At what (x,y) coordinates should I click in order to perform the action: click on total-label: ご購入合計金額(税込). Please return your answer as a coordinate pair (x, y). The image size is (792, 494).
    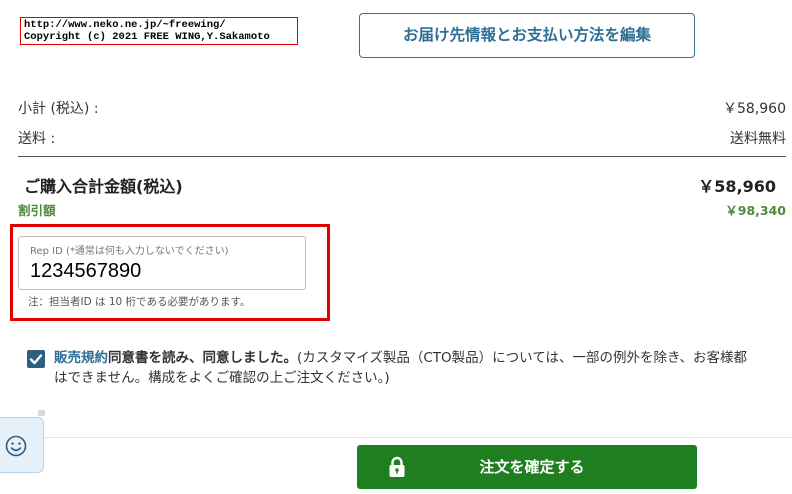
    Looking at the image, I should click on (103, 186).